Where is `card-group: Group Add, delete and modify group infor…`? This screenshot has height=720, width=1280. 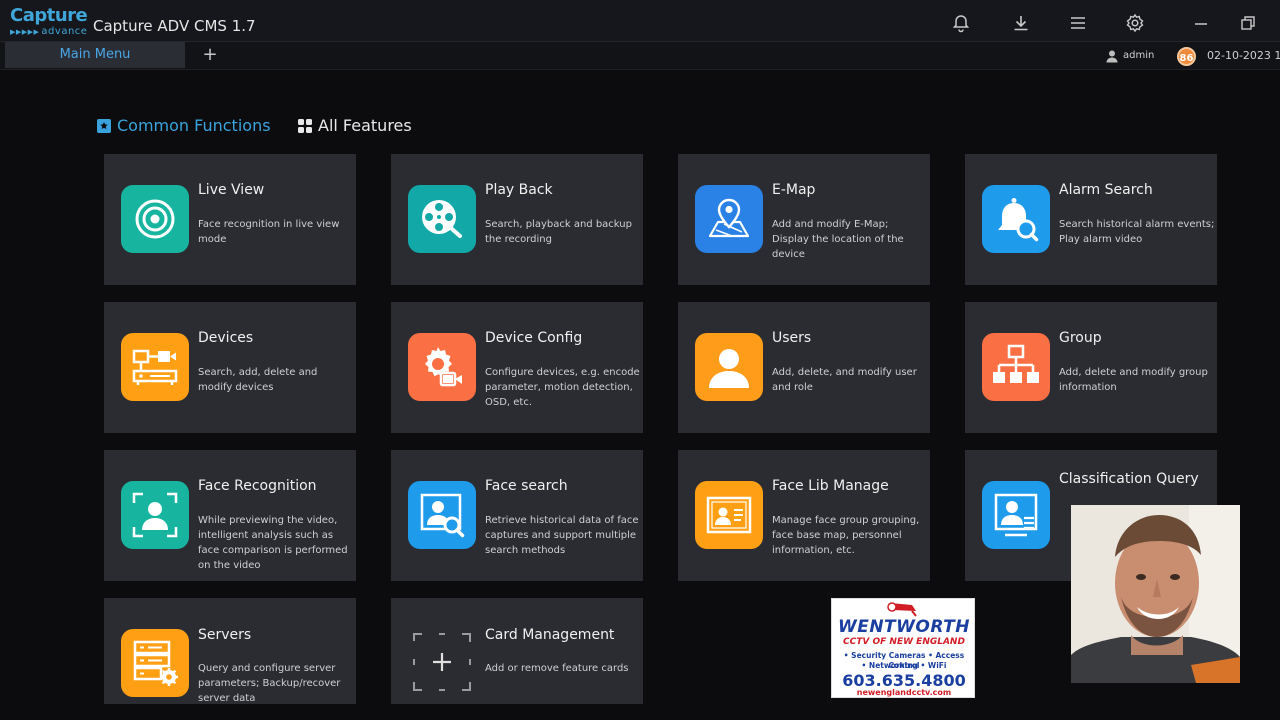
card-group: Group Add, delete and modify group infor… is located at coordinates (1091, 367).